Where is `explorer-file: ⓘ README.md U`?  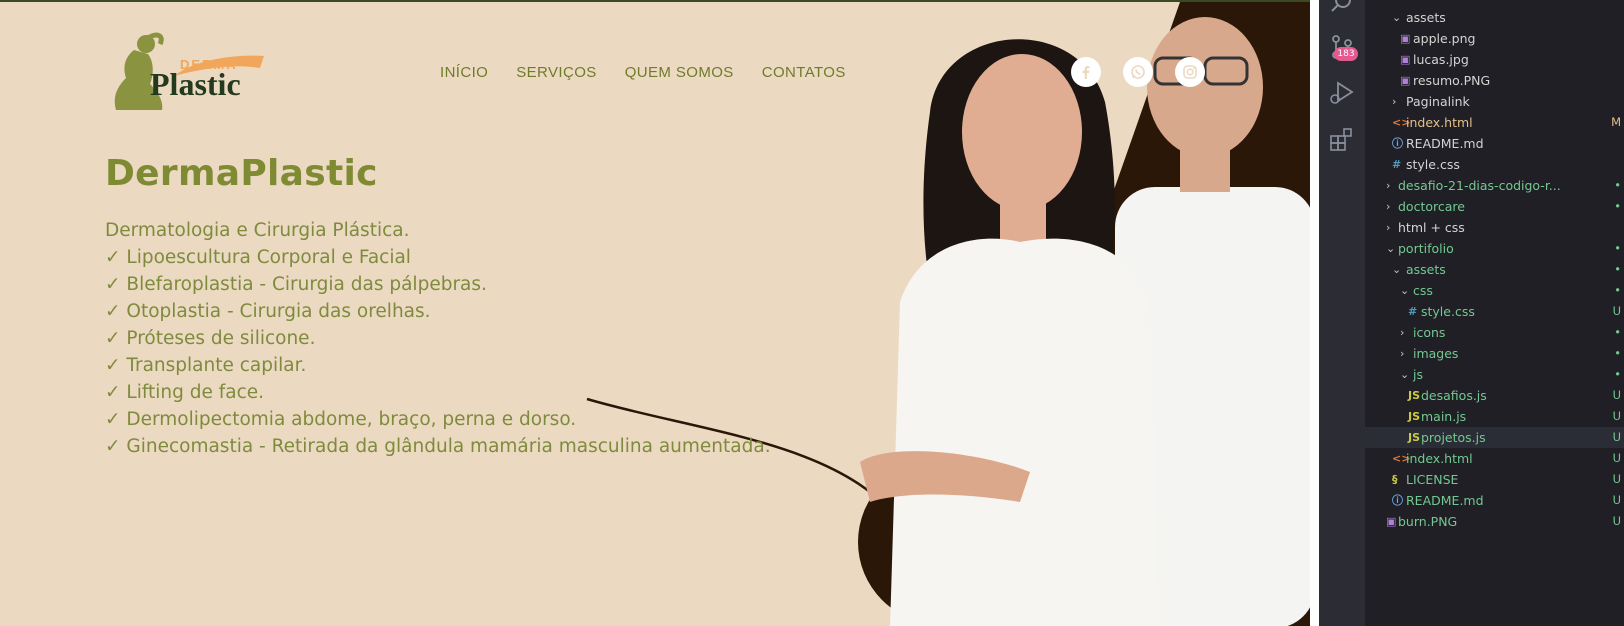 explorer-file: ⓘ README.md U is located at coordinates (1494, 500).